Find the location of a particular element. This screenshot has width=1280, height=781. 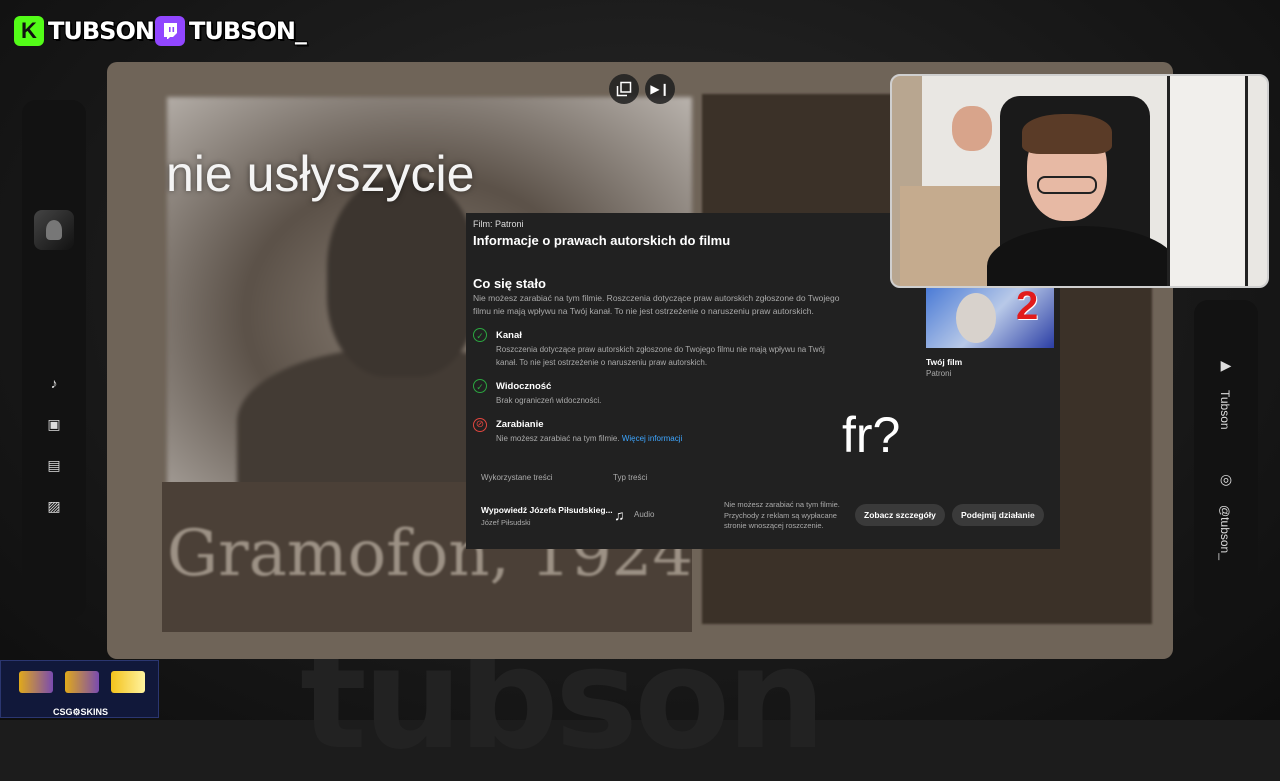

image-icon: ▨ is located at coordinates (54, 506).